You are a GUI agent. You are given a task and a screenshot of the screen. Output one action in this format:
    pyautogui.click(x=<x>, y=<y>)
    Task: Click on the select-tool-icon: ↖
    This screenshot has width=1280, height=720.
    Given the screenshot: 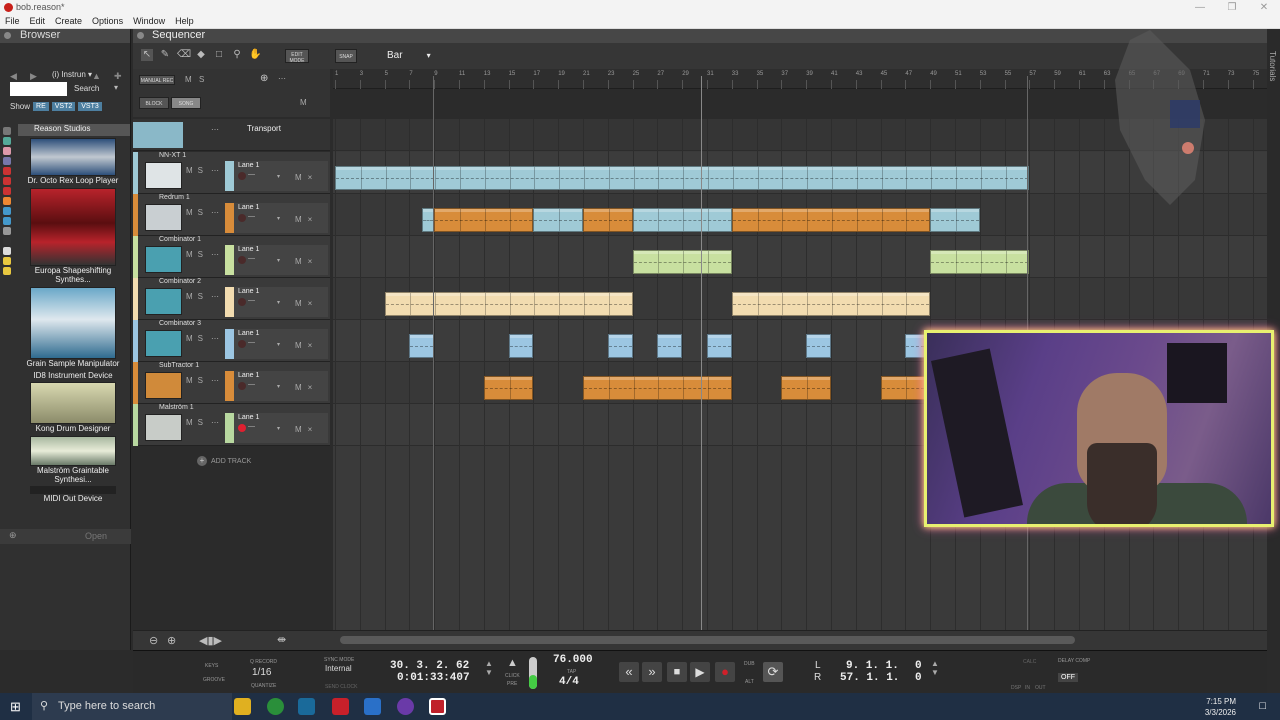 What is the action you would take?
    pyautogui.click(x=147, y=55)
    